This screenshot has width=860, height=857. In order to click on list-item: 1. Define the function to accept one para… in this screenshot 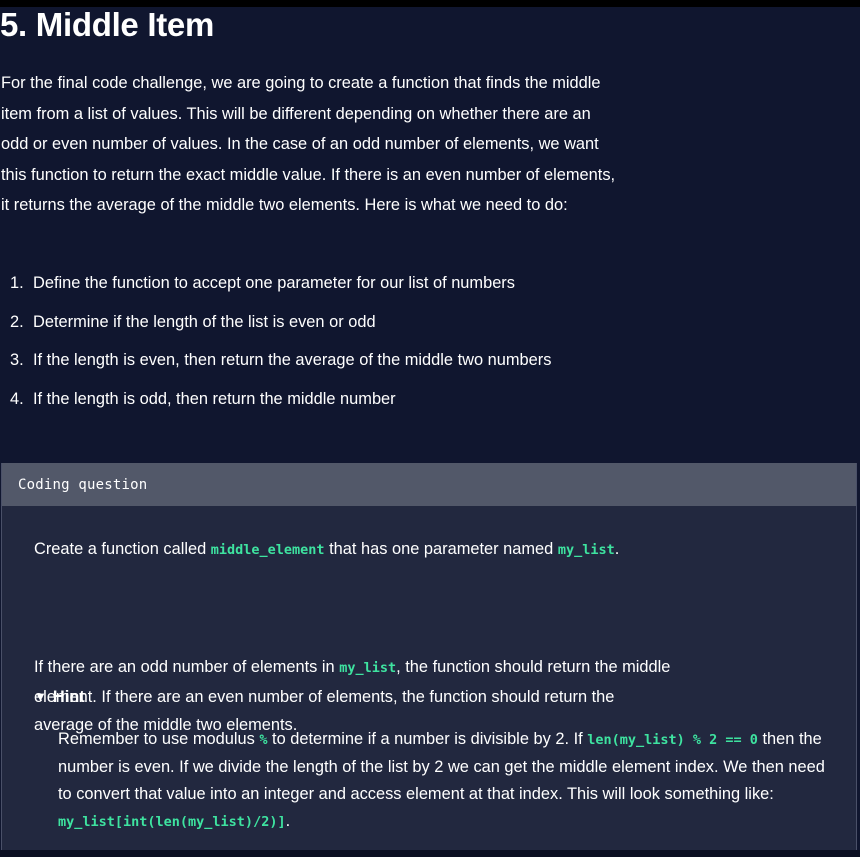, I will do `click(280, 287)`.